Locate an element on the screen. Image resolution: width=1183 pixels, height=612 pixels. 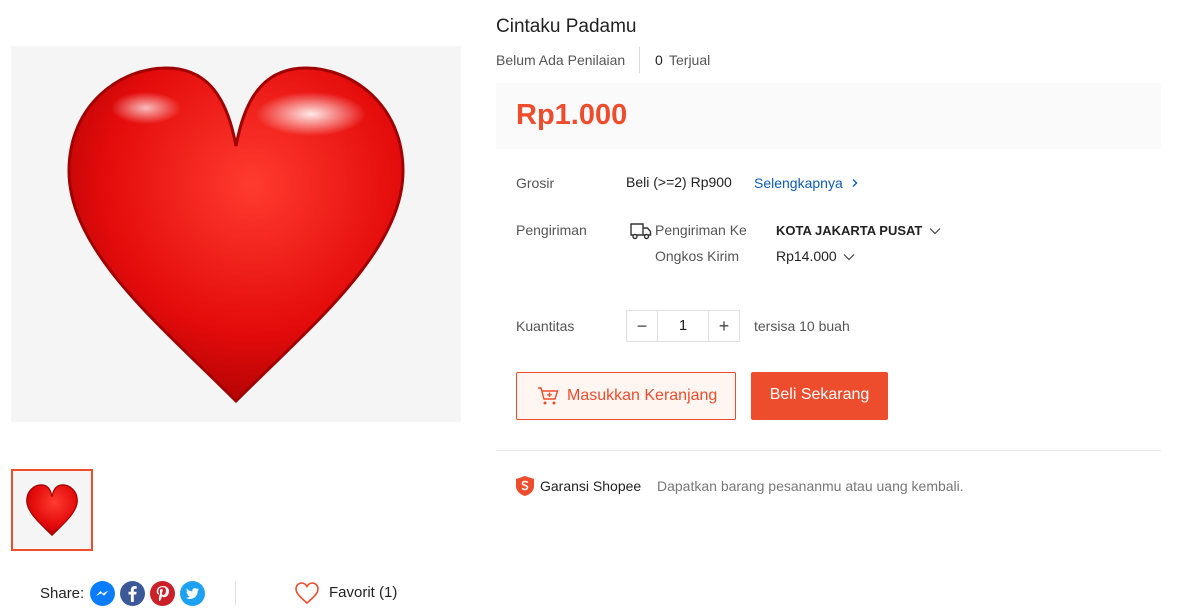
pinterest-icon is located at coordinates (162, 593).